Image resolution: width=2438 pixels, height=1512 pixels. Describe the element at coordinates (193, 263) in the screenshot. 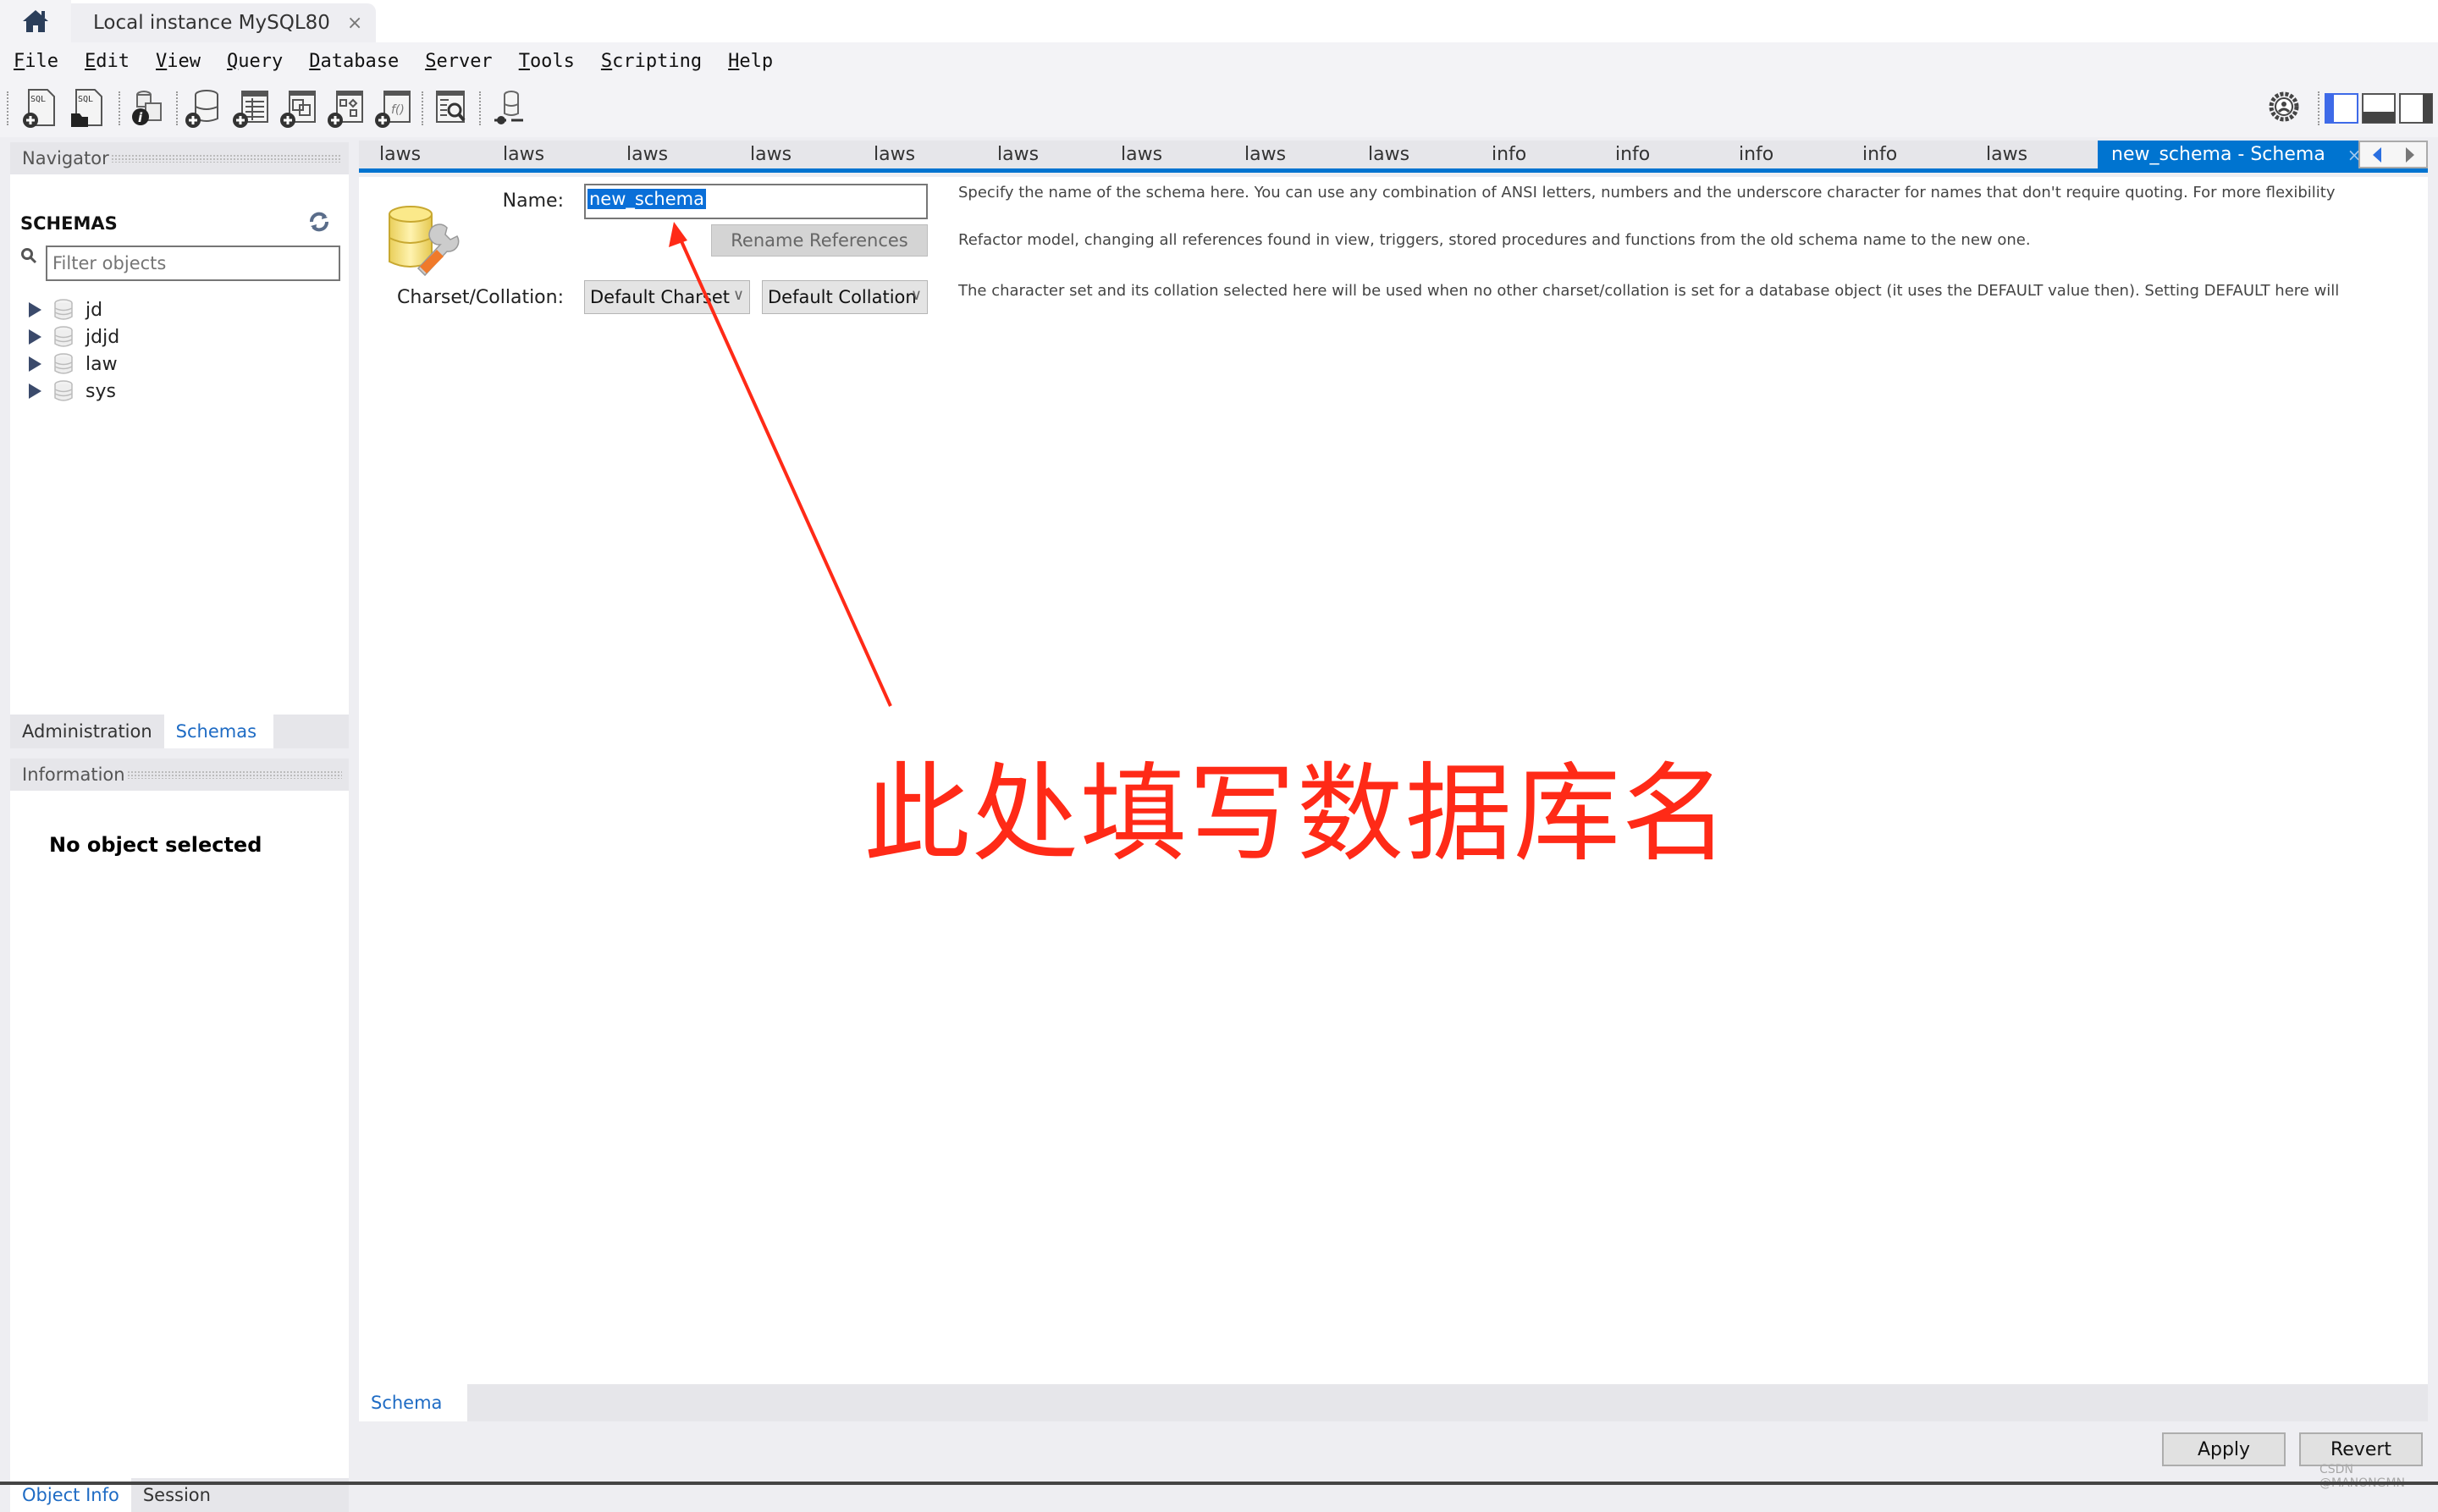

I see `filter-objects-input` at that location.